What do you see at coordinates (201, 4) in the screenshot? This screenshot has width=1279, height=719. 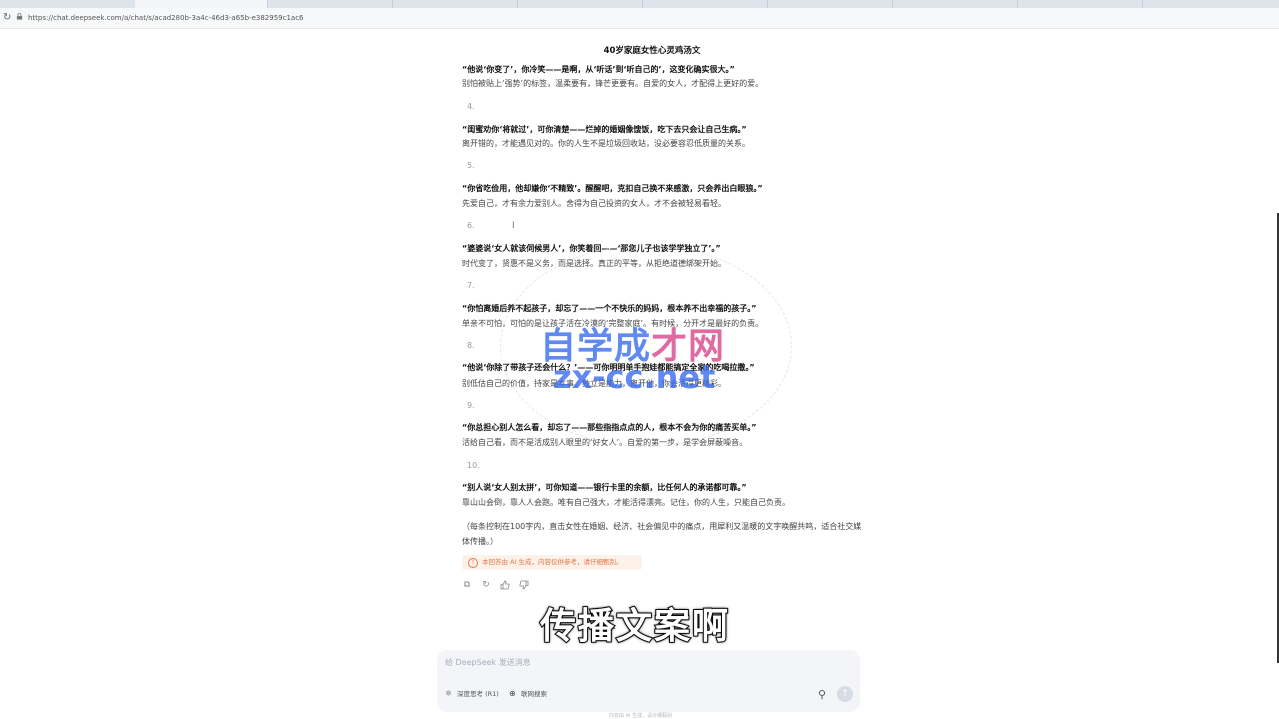 I see `browser-tab-active` at bounding box center [201, 4].